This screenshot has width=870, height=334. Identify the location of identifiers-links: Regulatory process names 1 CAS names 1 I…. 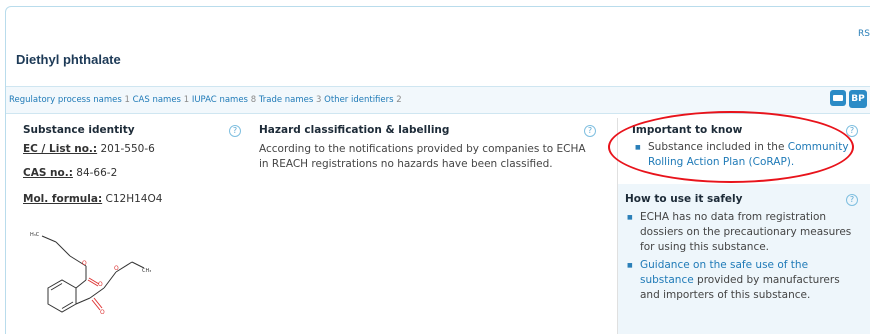
(205, 100).